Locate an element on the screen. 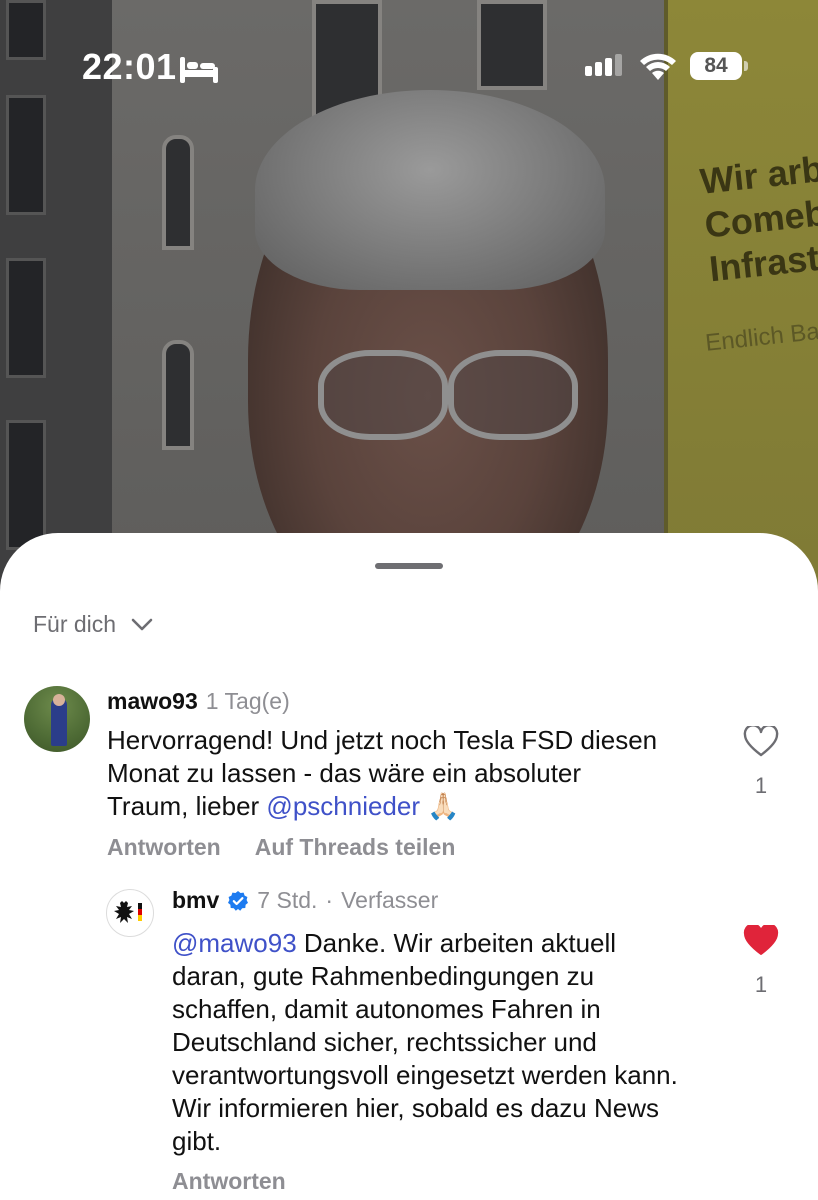 This screenshot has width=818, height=1200. sign-subline: Endlich Bau is located at coordinates (761, 336).